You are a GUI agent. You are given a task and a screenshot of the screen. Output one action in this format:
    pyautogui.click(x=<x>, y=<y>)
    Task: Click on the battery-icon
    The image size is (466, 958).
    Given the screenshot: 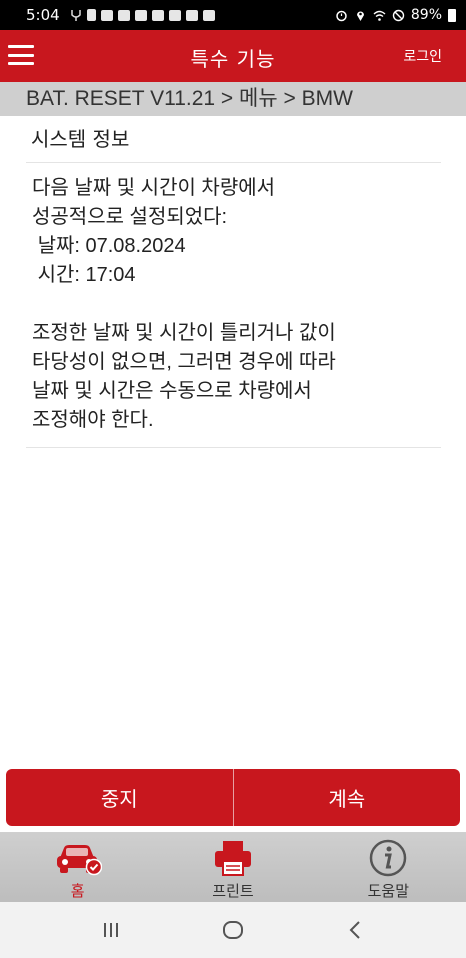 What is the action you would take?
    pyautogui.click(x=452, y=15)
    